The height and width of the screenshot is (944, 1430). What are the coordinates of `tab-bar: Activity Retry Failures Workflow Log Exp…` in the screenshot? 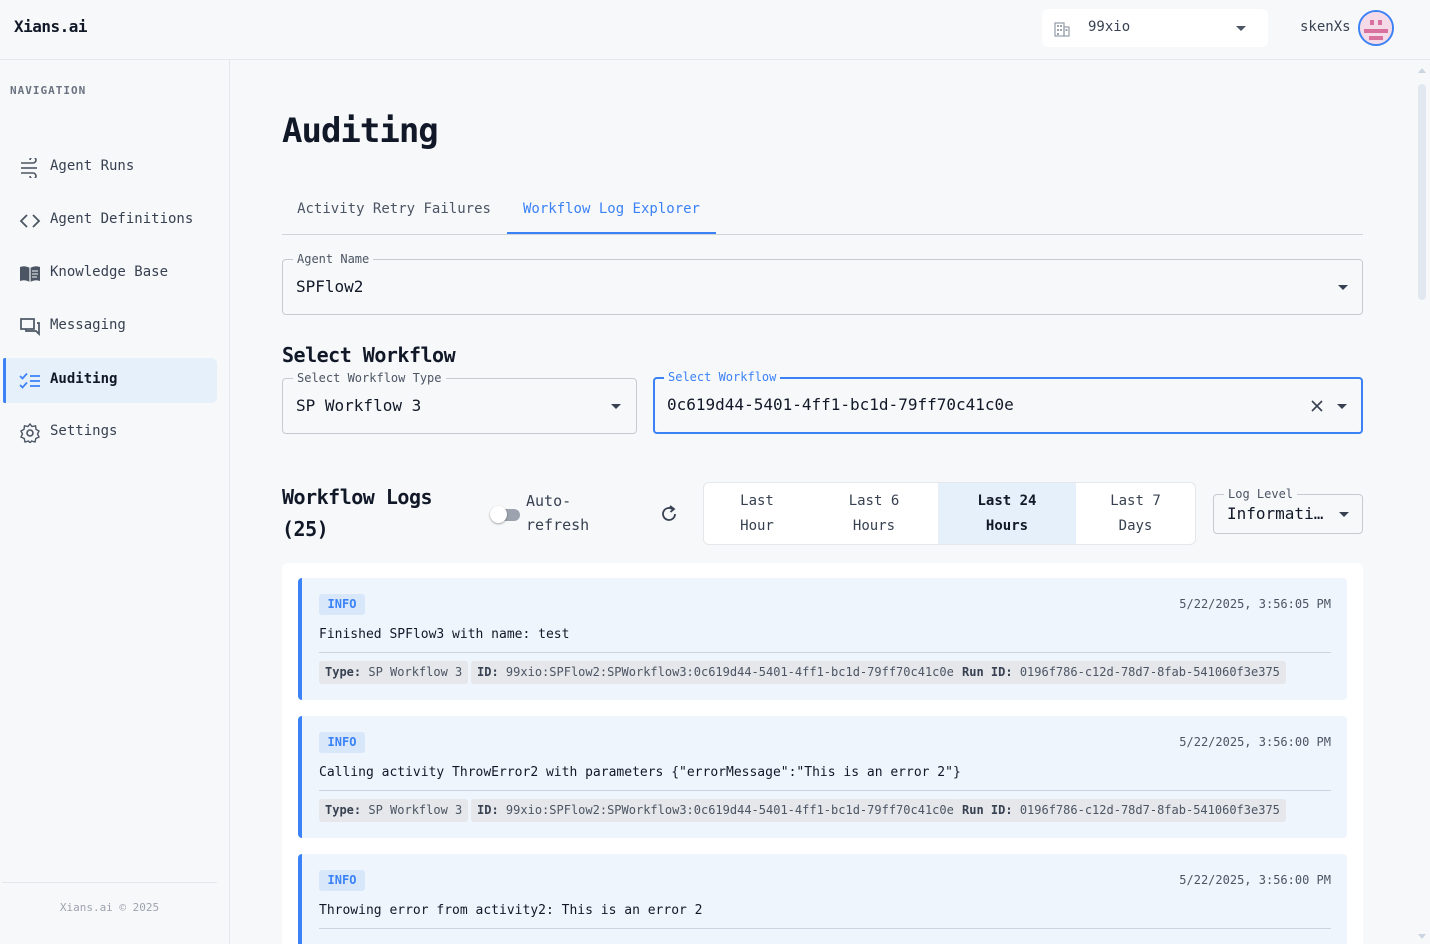 It's located at (822, 211).